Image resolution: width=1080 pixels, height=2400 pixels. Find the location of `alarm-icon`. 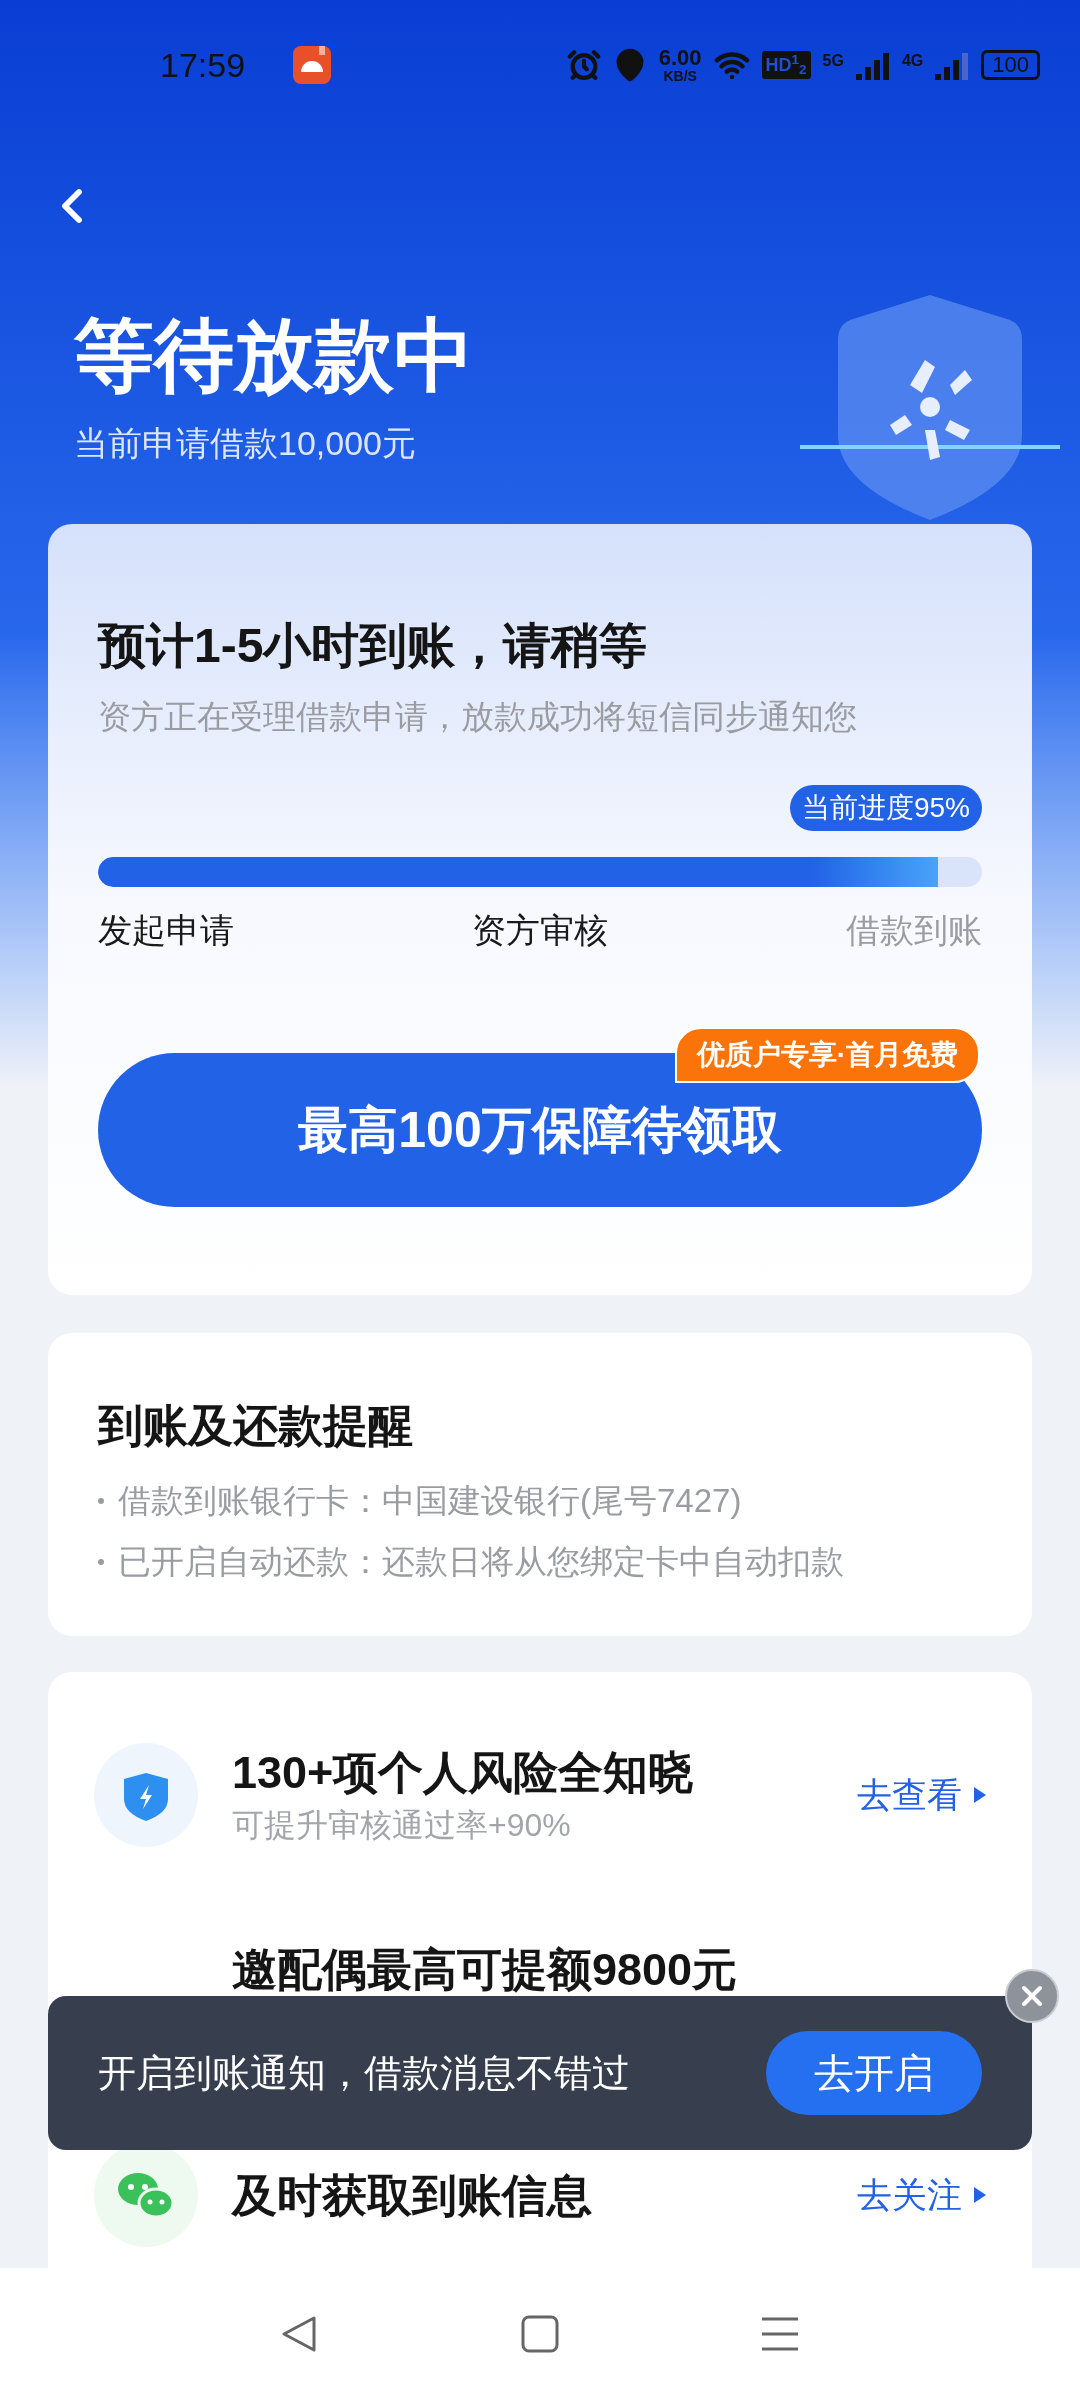

alarm-icon is located at coordinates (583, 65).